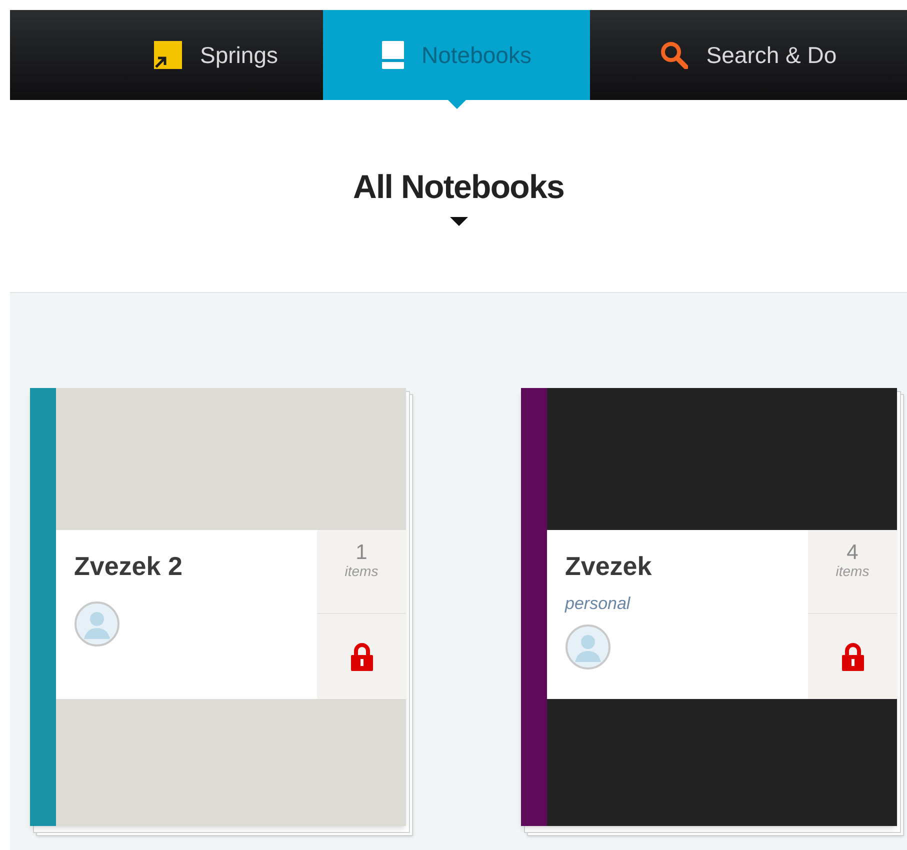  What do you see at coordinates (608, 566) in the screenshot?
I see `notebook-title: Zvezek` at bounding box center [608, 566].